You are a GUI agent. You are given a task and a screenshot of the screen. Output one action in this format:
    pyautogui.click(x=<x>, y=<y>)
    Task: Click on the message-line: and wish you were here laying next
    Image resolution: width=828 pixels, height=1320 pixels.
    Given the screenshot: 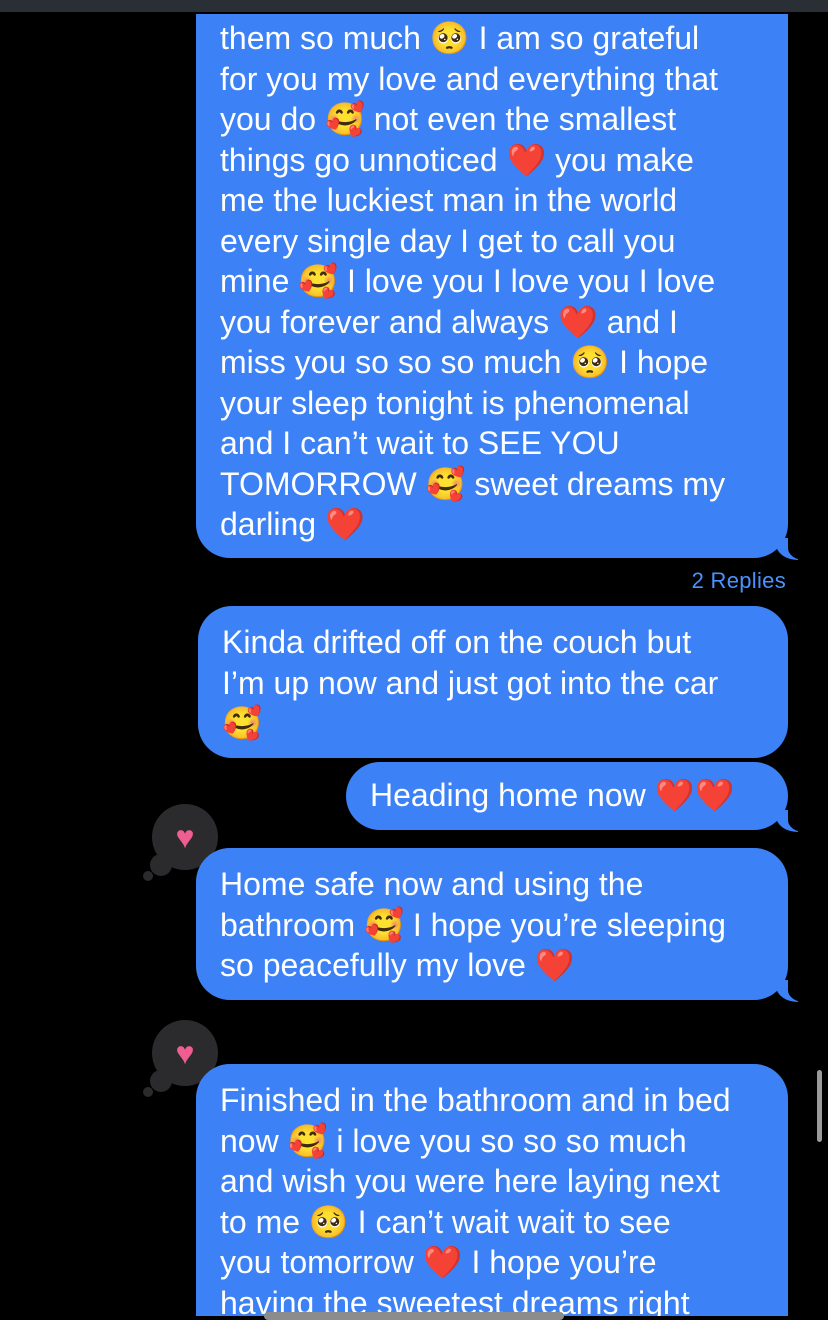 What is the action you would take?
    pyautogui.click(x=470, y=1181)
    